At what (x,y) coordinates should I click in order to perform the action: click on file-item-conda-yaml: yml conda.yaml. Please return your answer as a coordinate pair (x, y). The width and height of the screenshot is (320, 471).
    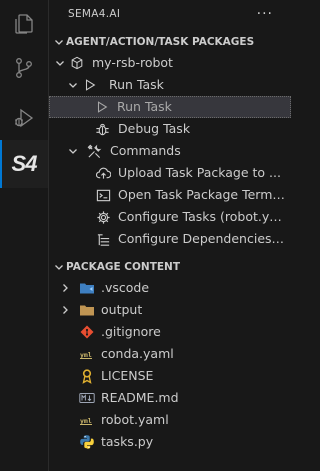
    Looking at the image, I should click on (170, 354).